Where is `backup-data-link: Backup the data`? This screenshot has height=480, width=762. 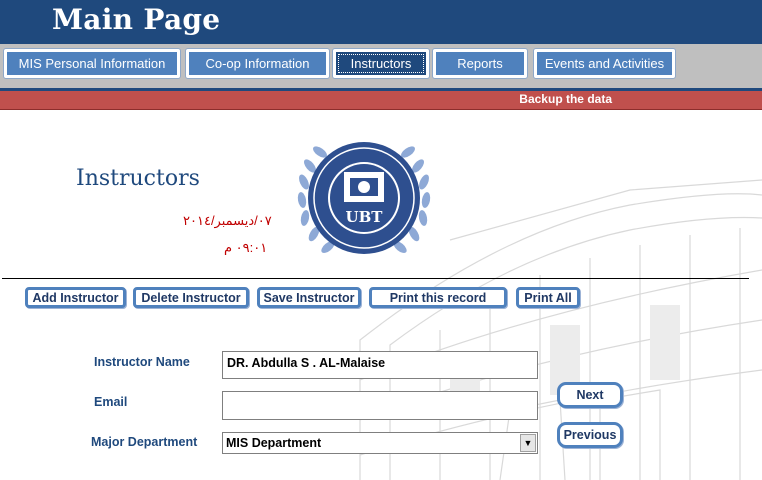
backup-data-link: Backup the data is located at coordinates (565, 99).